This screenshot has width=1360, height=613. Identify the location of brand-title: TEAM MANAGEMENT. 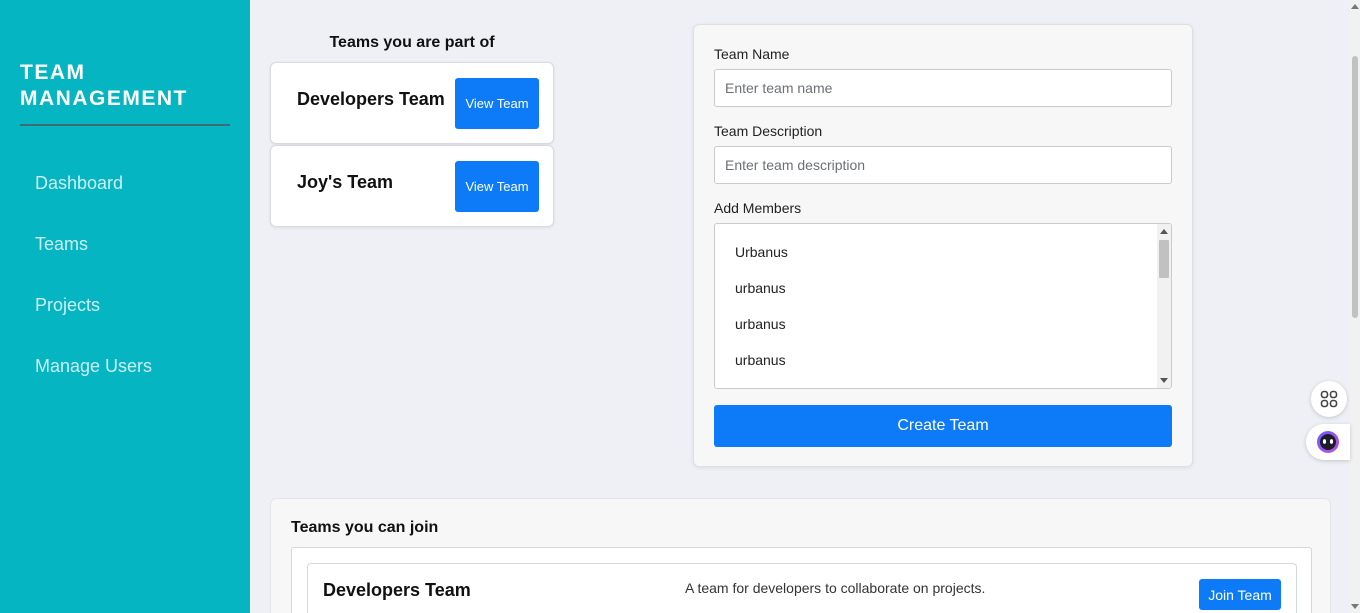
(125, 93).